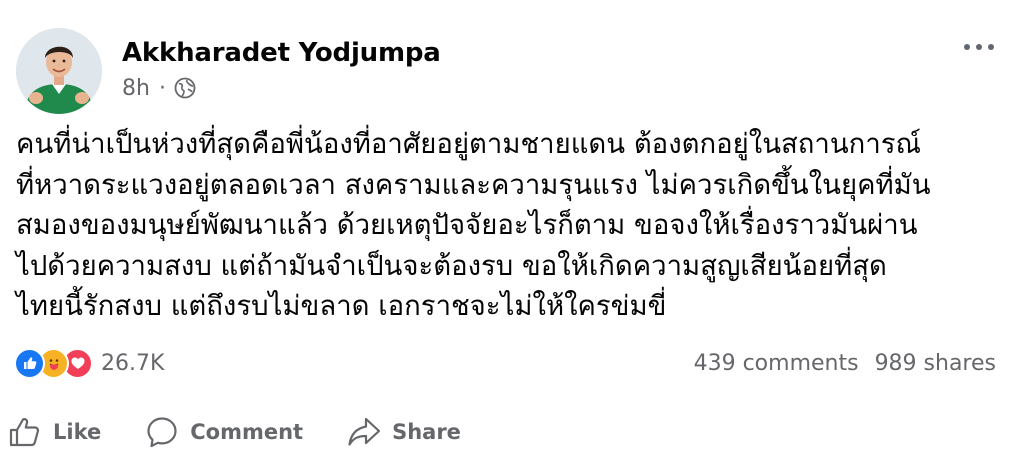 The height and width of the screenshot is (458, 1024). What do you see at coordinates (776, 363) in the screenshot?
I see `comments-count: 439 comments` at bounding box center [776, 363].